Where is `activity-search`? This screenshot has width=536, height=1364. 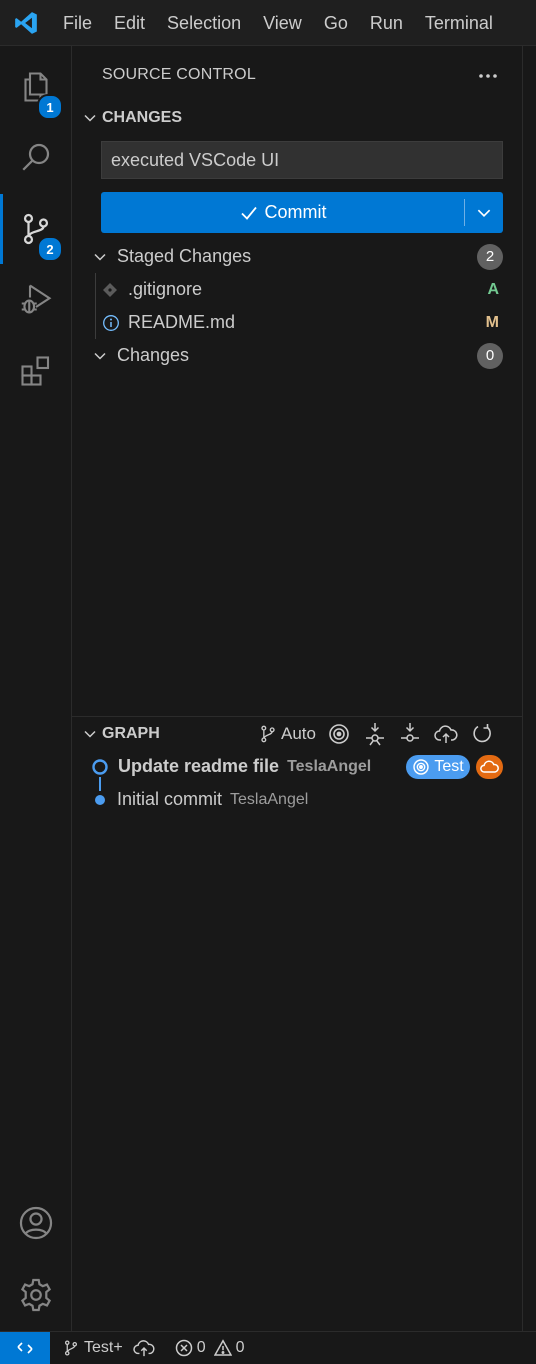
activity-search is located at coordinates (36, 157).